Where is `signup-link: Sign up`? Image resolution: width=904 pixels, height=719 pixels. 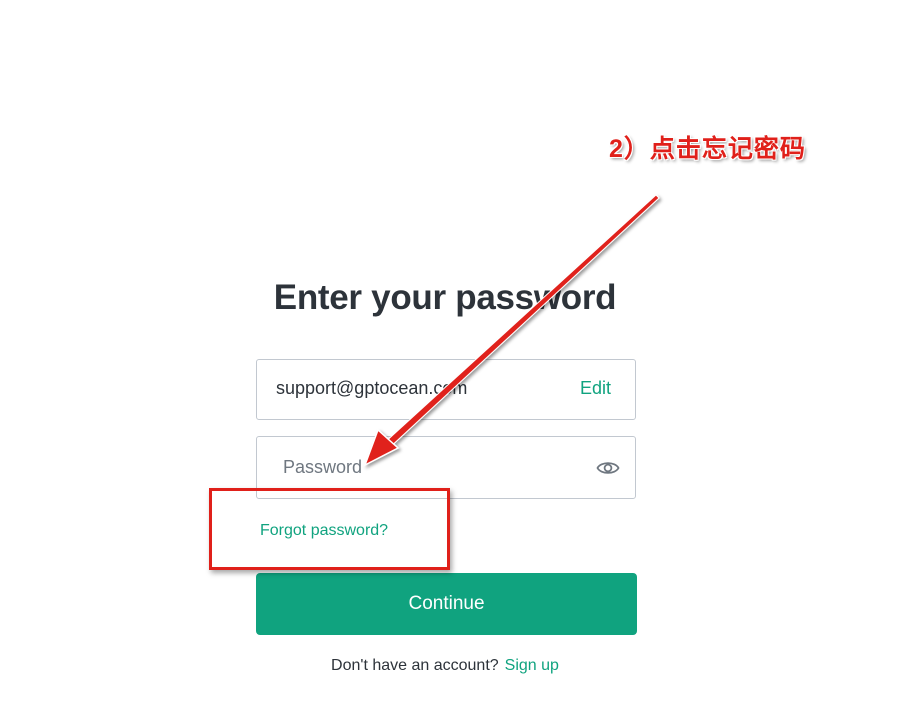 signup-link: Sign up is located at coordinates (532, 665).